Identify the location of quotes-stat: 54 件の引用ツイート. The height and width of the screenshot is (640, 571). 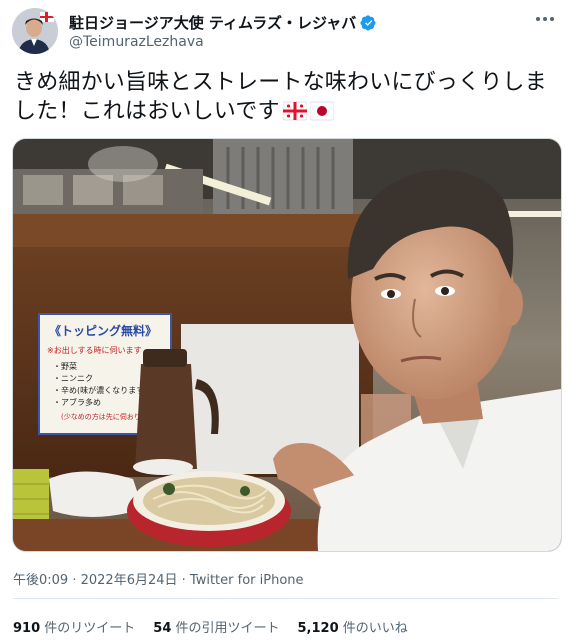
(216, 626).